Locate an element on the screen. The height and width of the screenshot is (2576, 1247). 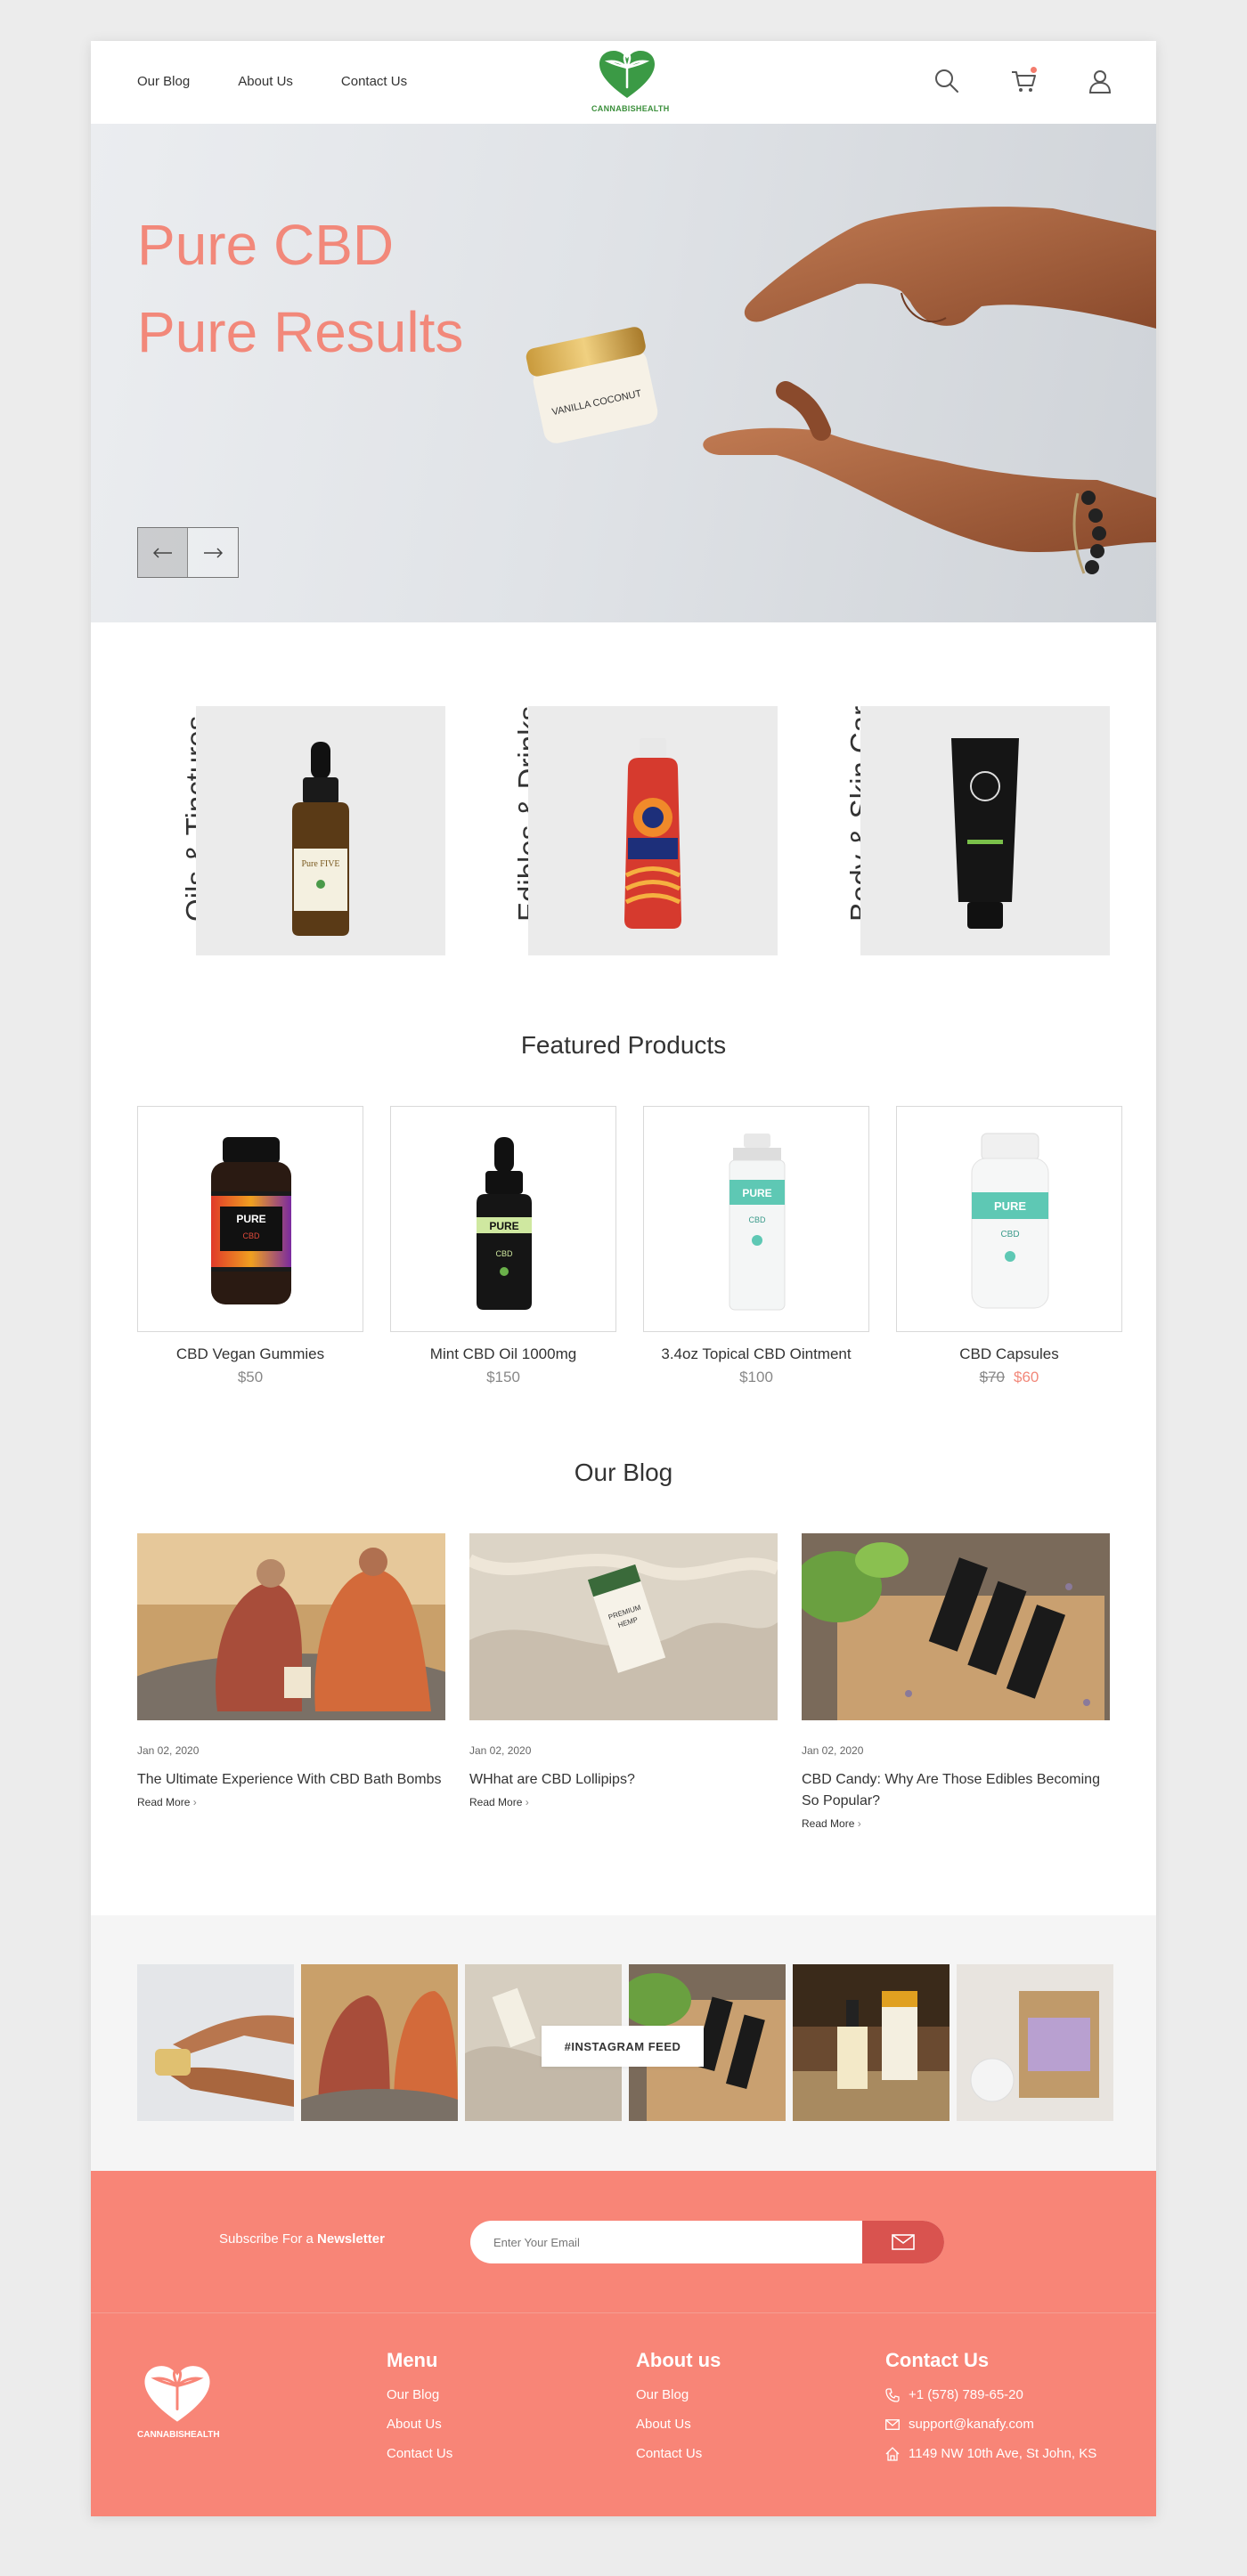
lollipop-pack-image: PREMIUM HEMP is located at coordinates (624, 1626).